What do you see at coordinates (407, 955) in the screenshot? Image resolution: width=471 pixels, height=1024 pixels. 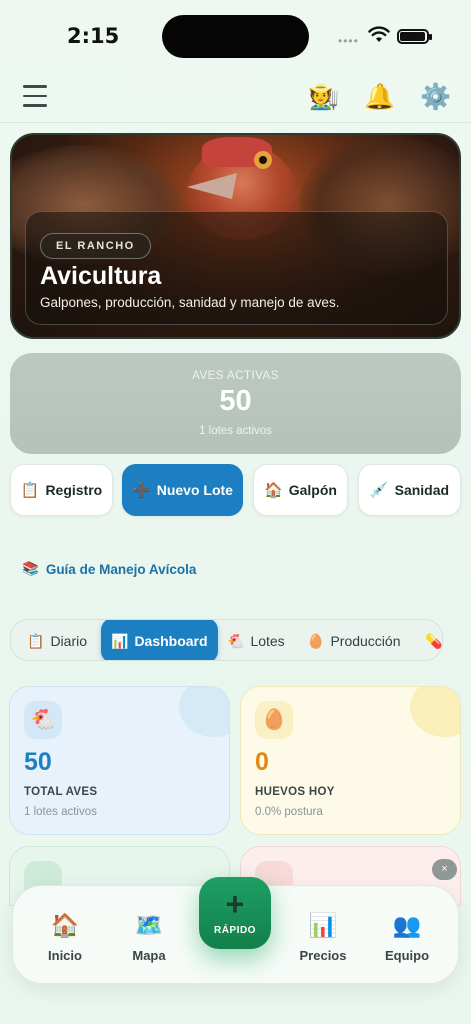 I see `nav-label: Equipo` at bounding box center [407, 955].